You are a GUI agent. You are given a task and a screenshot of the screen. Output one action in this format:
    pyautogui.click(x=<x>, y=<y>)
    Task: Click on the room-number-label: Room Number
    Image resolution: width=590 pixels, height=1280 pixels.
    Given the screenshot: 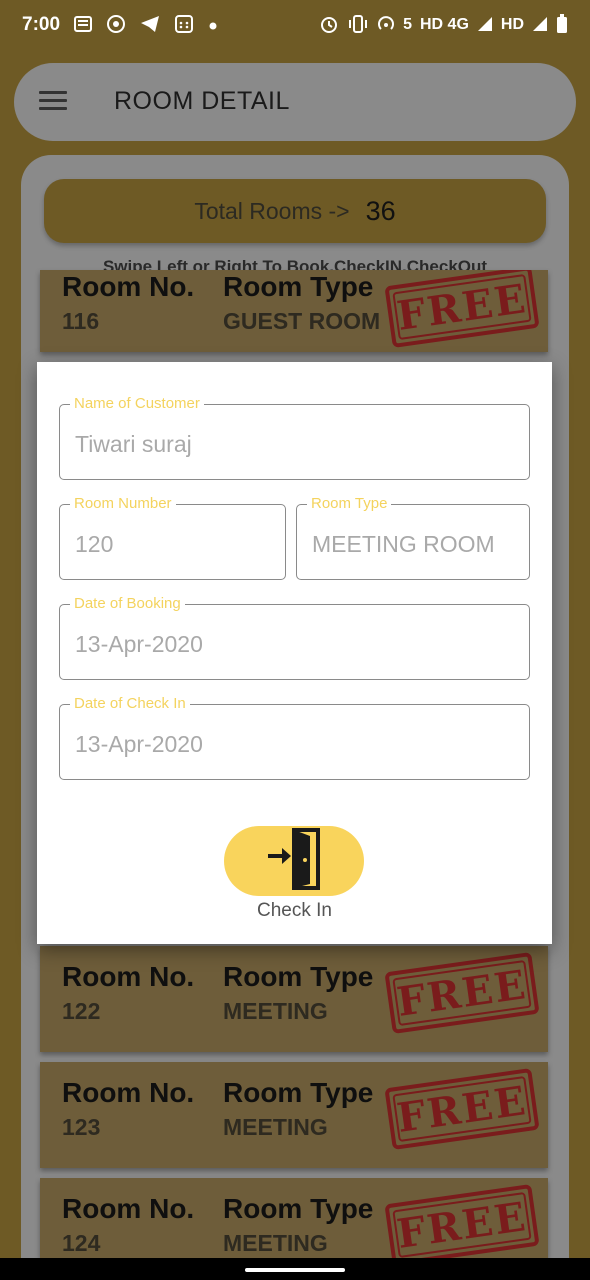 What is the action you would take?
    pyautogui.click(x=123, y=503)
    